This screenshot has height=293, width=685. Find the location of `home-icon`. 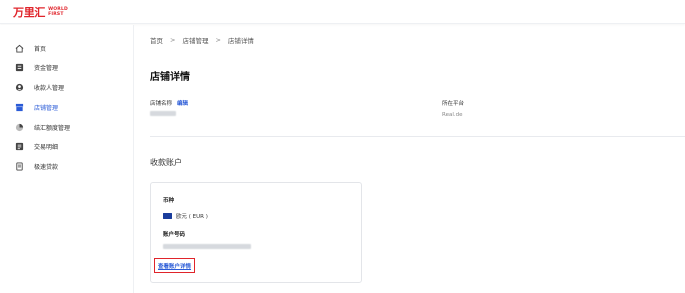

home-icon is located at coordinates (19, 48).